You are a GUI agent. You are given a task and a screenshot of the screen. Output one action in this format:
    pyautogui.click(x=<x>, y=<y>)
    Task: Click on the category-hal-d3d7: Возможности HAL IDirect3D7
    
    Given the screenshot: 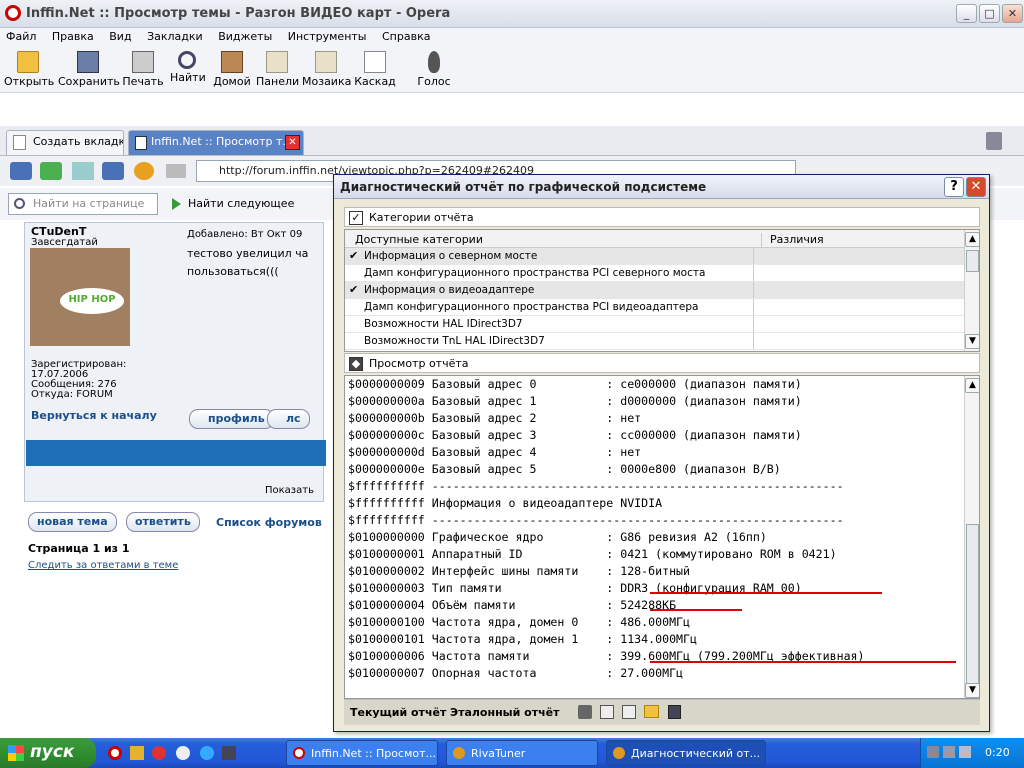 What is the action you would take?
    pyautogui.click(x=662, y=324)
    